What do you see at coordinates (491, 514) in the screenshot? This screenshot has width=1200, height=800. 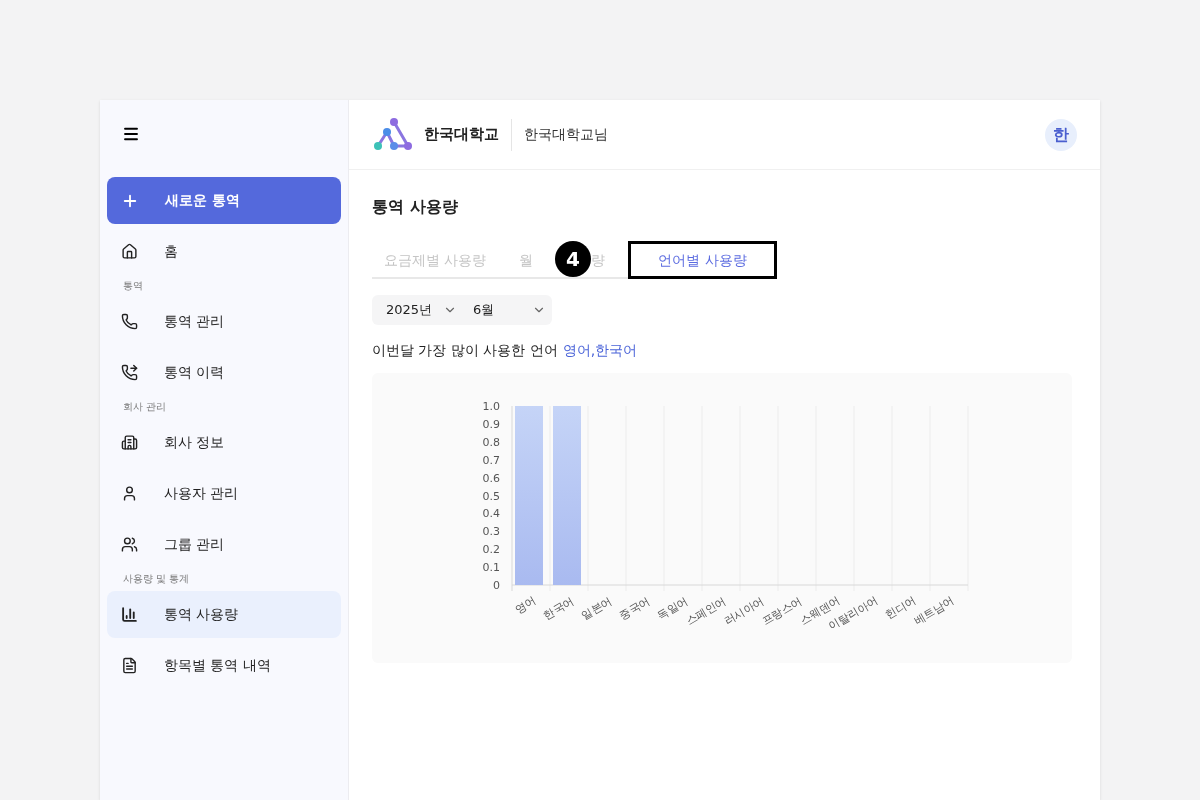 I see `y-tick-label: 0.4` at bounding box center [491, 514].